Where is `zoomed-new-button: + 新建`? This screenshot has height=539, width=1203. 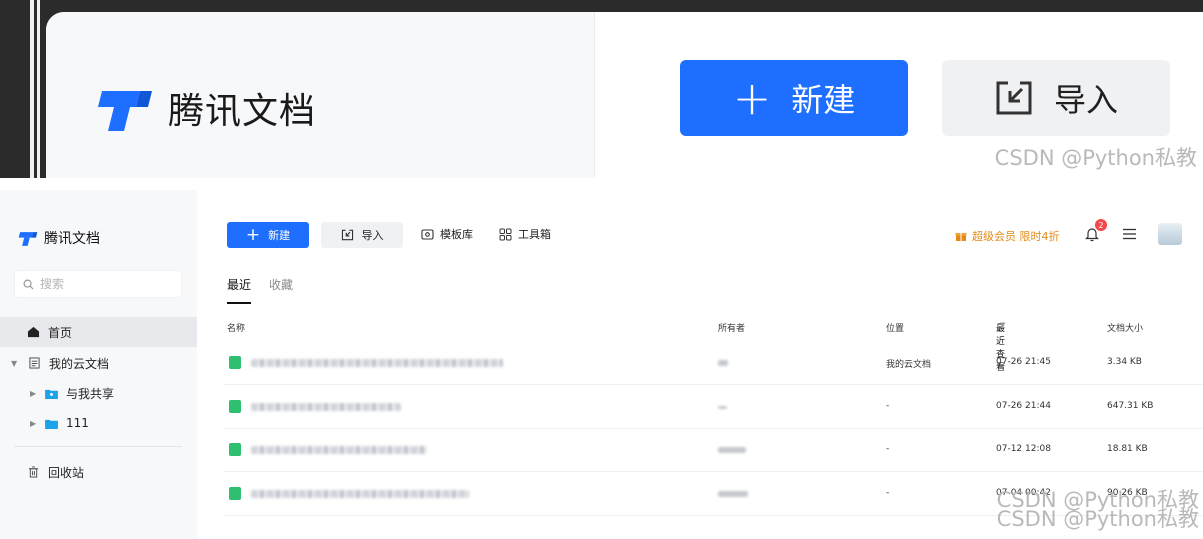
zoomed-new-button: + 新建 is located at coordinates (794, 98).